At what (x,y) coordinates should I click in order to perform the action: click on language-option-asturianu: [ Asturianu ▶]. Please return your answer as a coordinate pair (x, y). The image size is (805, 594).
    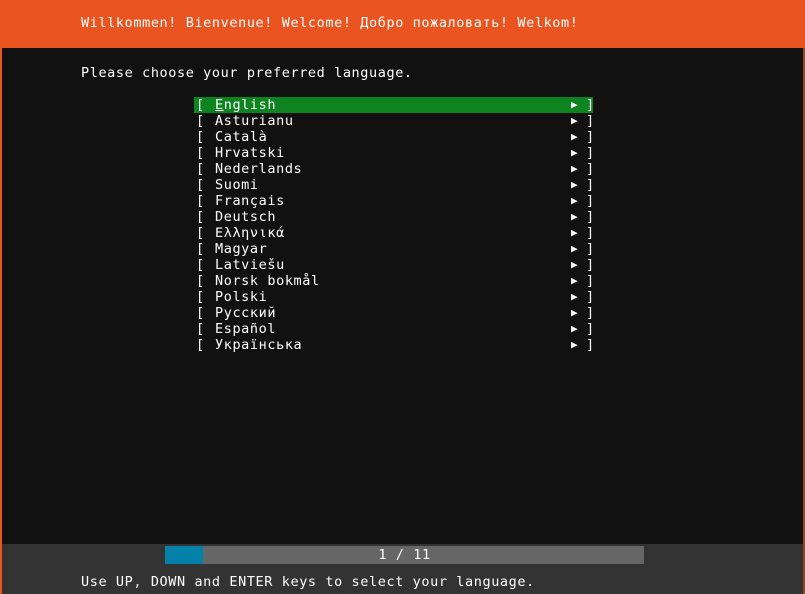
    Looking at the image, I should click on (394, 121).